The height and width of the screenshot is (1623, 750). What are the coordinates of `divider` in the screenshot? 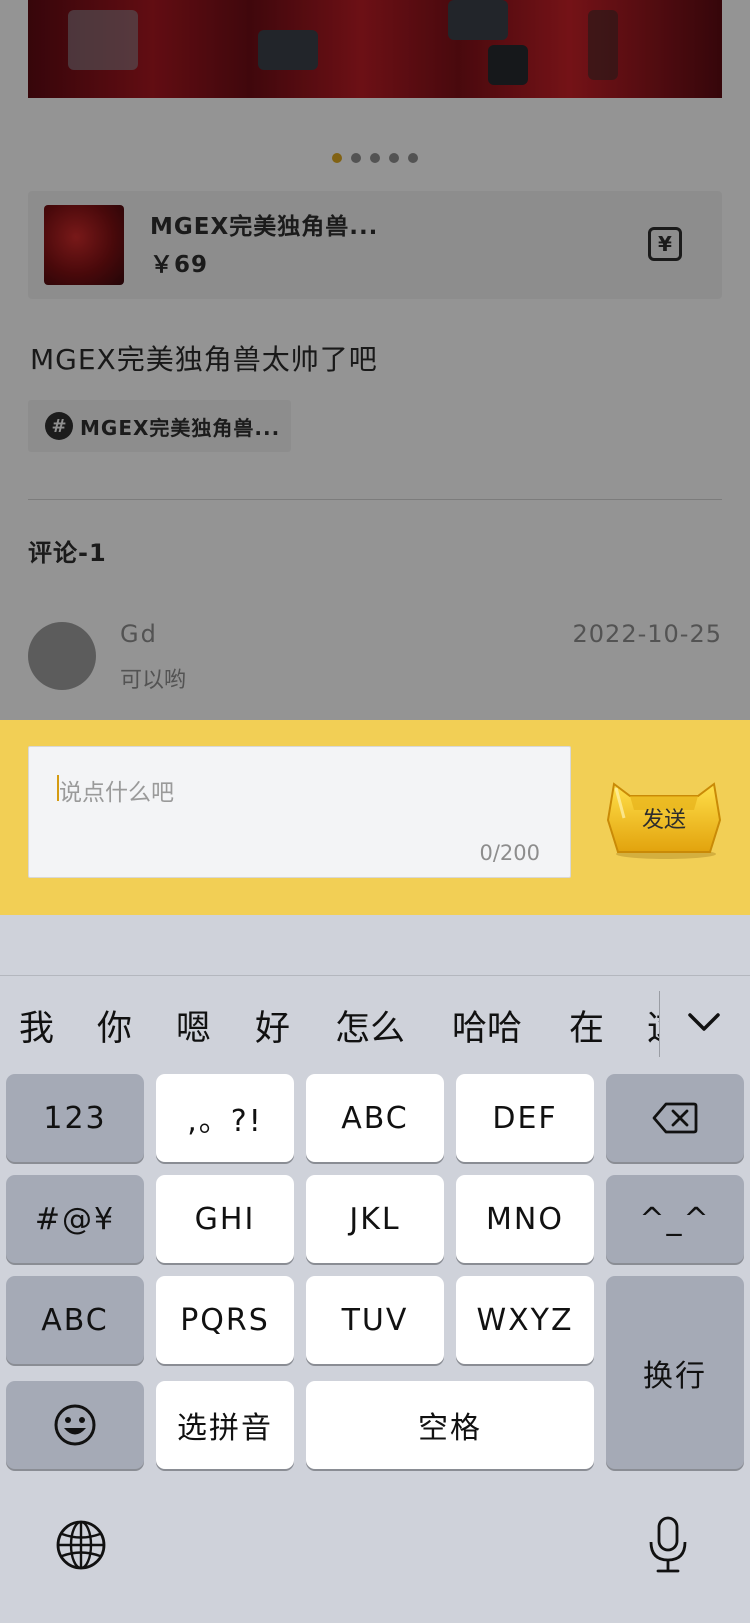 It's located at (659, 1024).